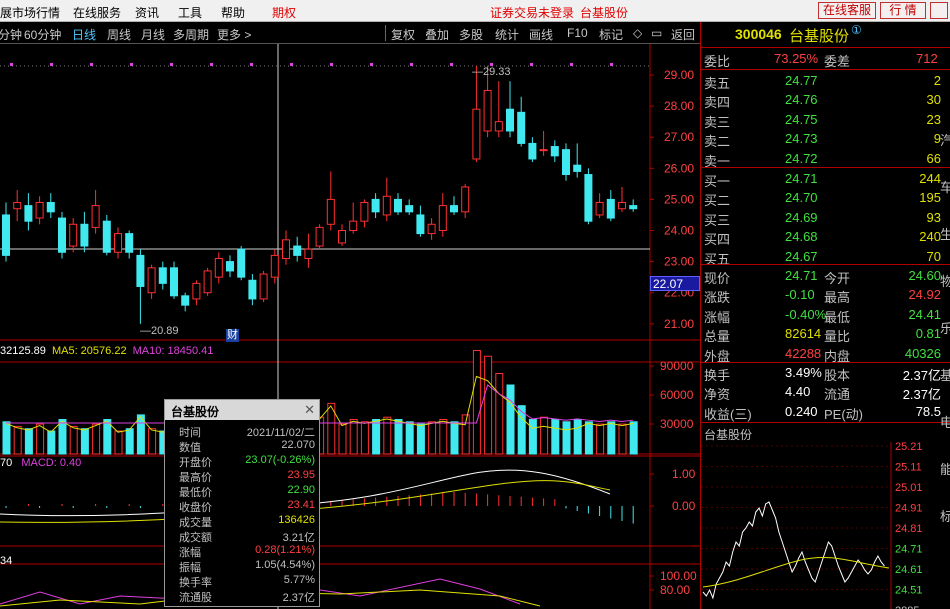 This screenshot has width=950, height=609. Describe the element at coordinates (242, 410) in the screenshot. I see `info-box-header: 台基股份` at that location.